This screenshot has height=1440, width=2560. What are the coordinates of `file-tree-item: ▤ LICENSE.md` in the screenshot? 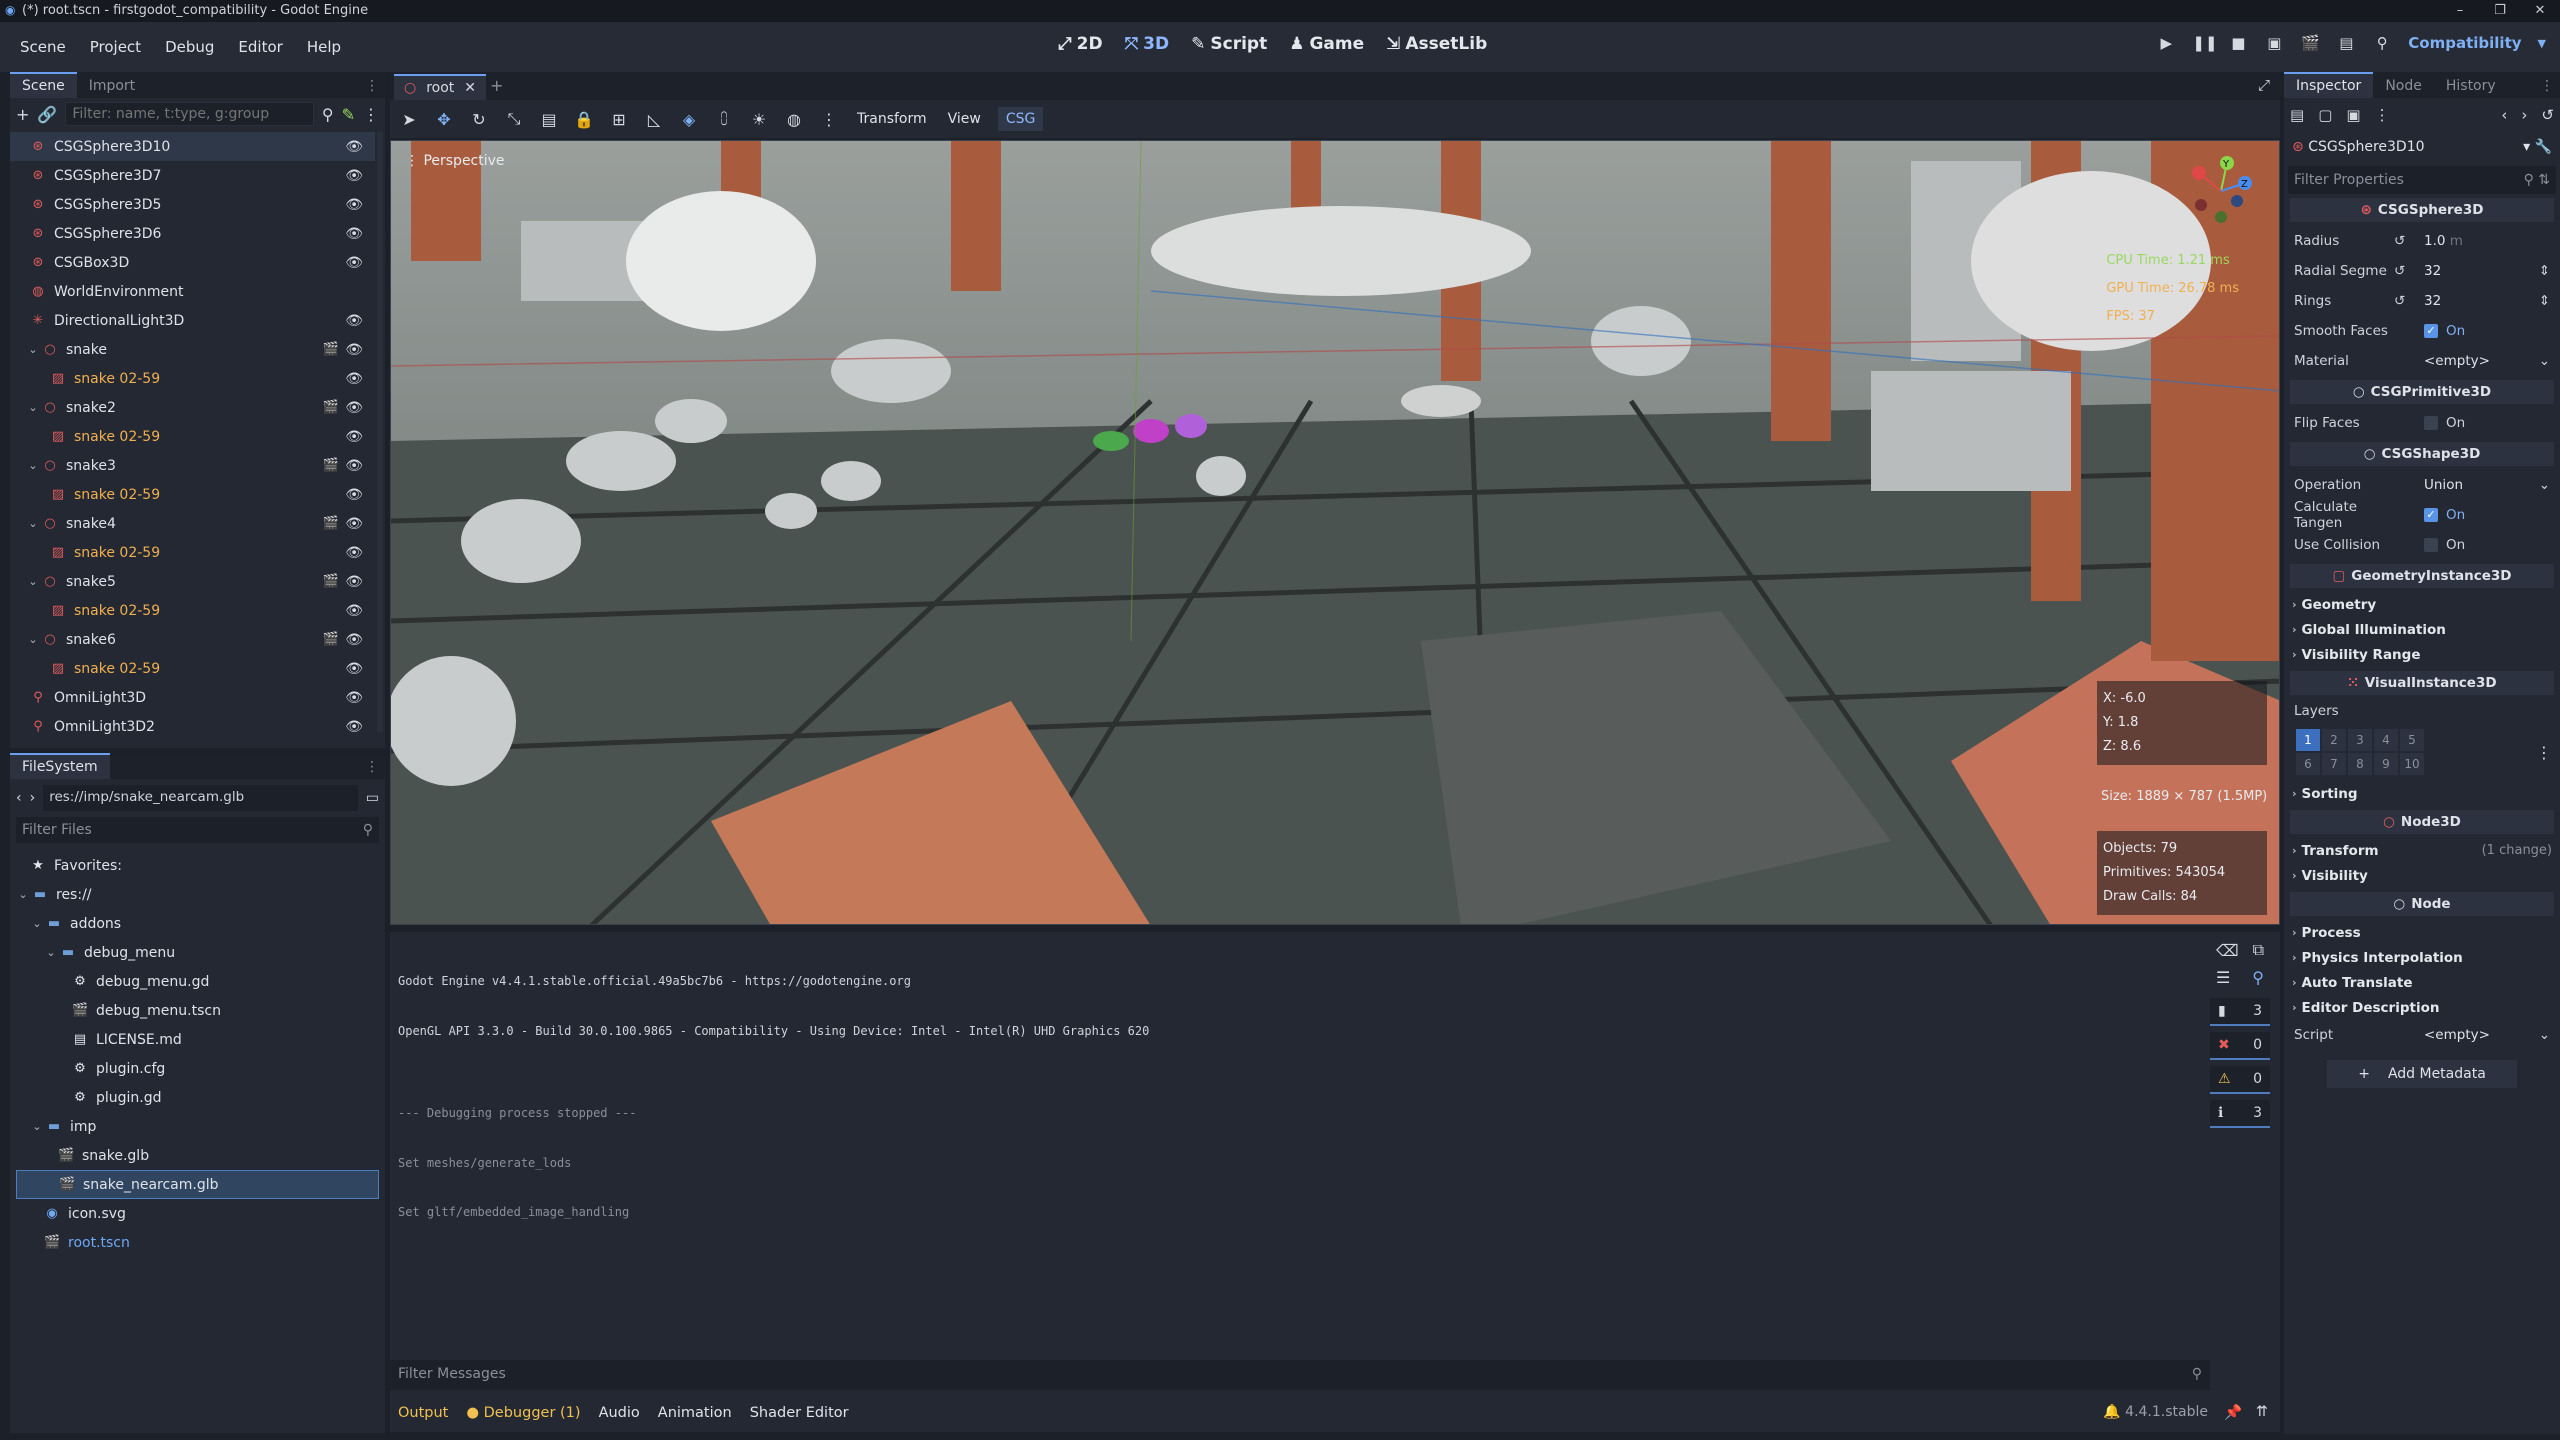 It's located at (200, 1039).